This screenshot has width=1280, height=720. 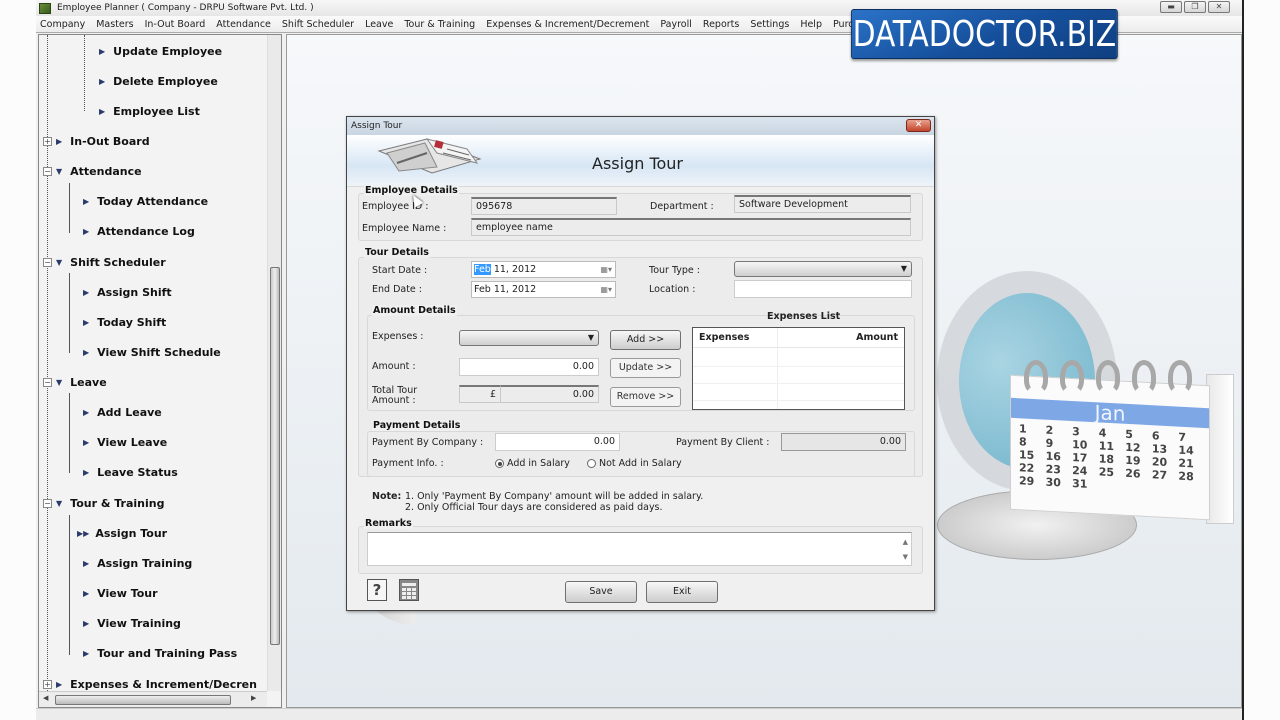 What do you see at coordinates (122, 412) in the screenshot?
I see `sidebar-item-add-leave: ▶ Add Leave` at bounding box center [122, 412].